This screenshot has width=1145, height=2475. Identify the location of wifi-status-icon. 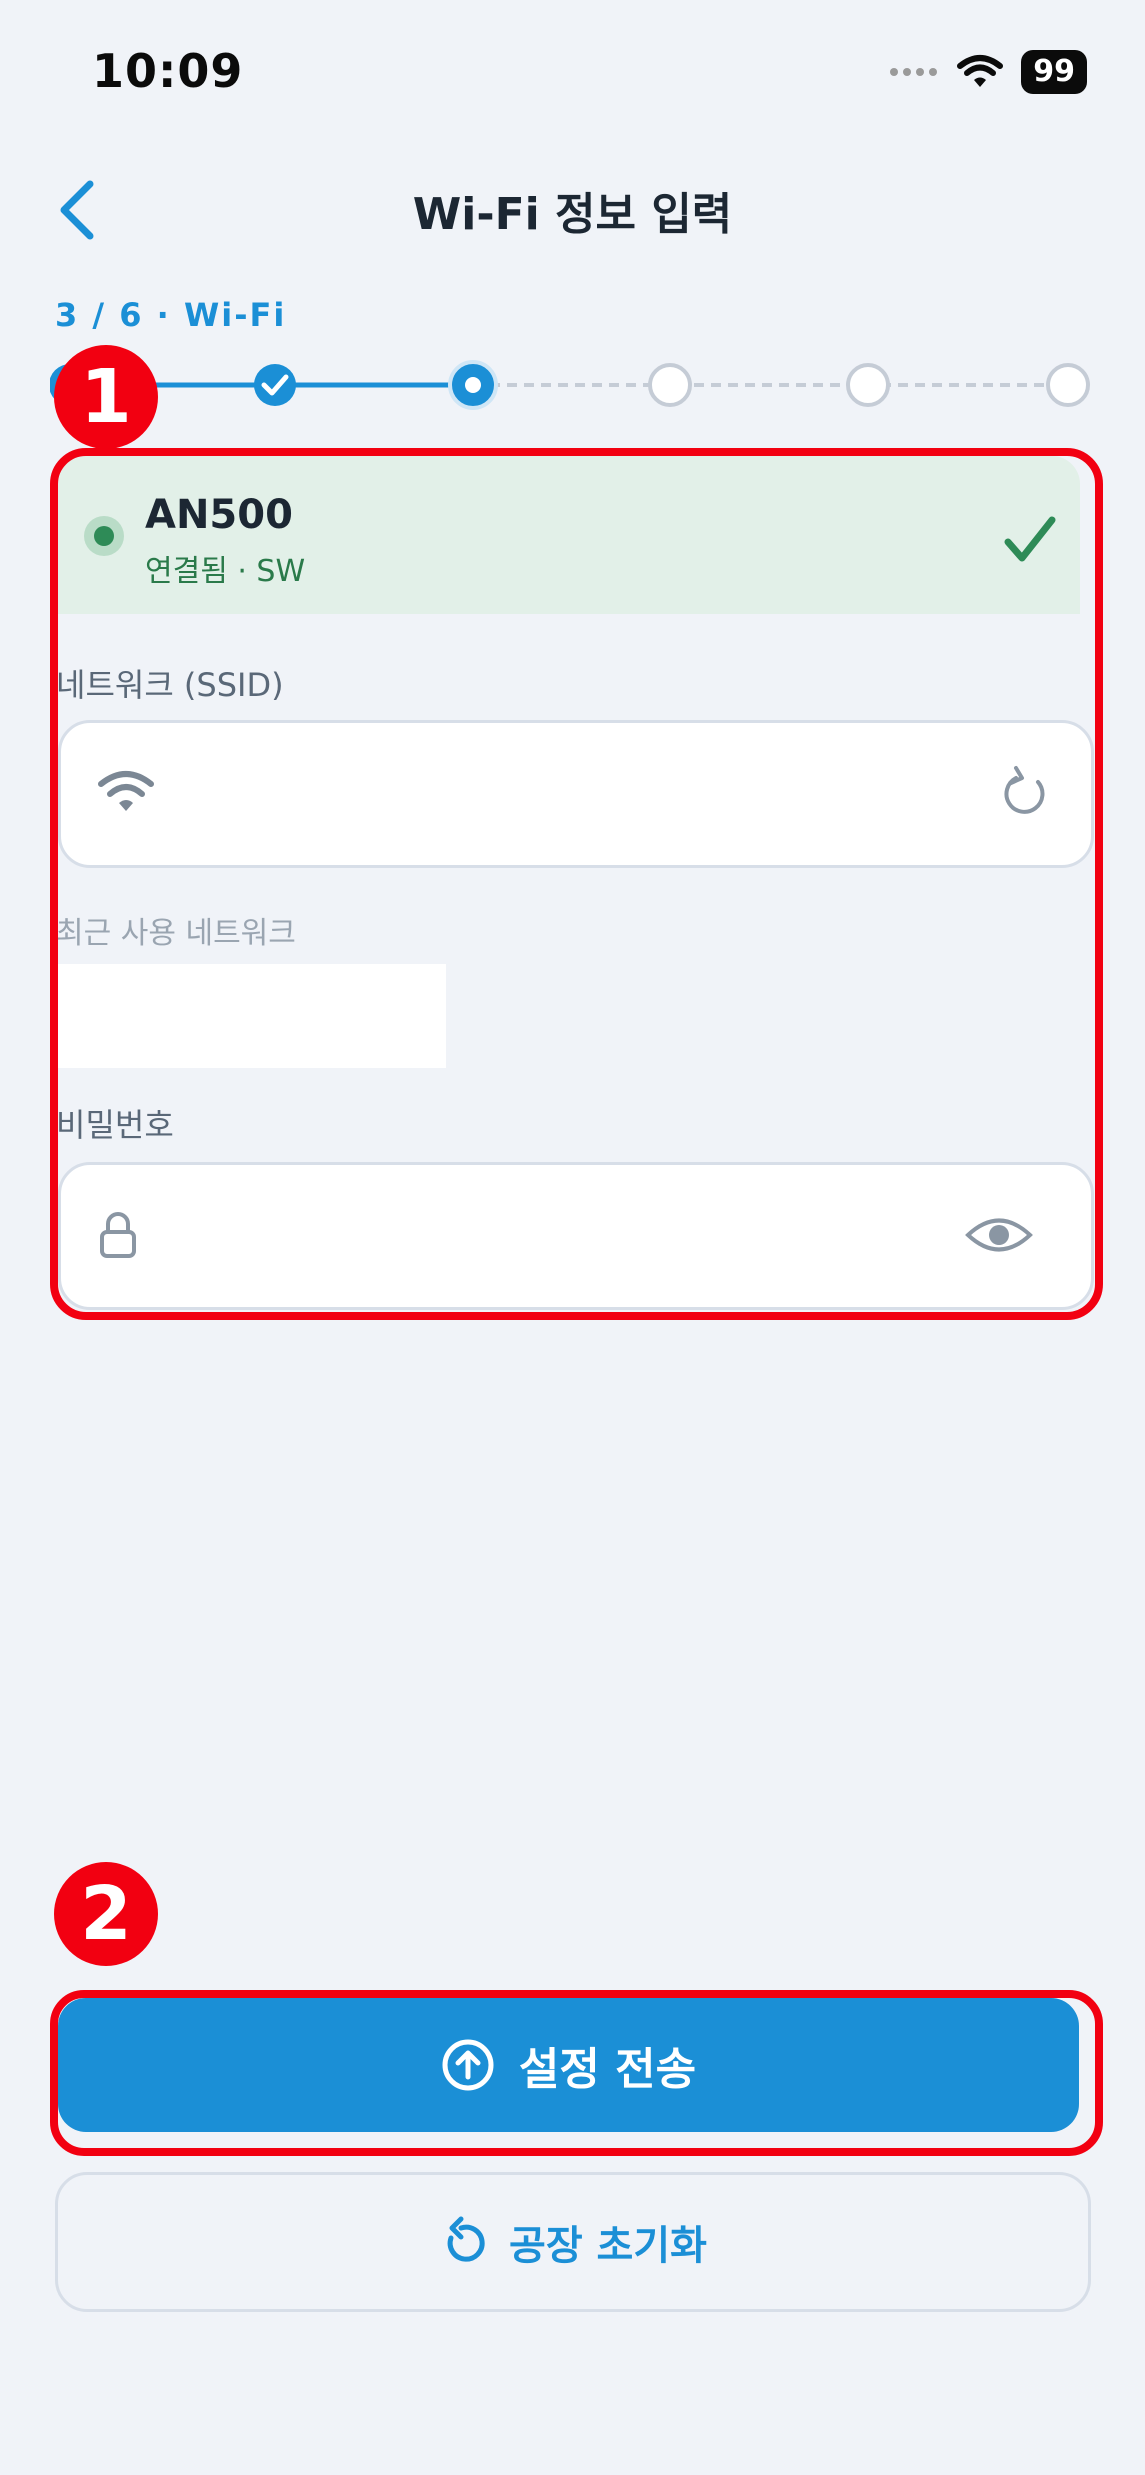
(980, 71).